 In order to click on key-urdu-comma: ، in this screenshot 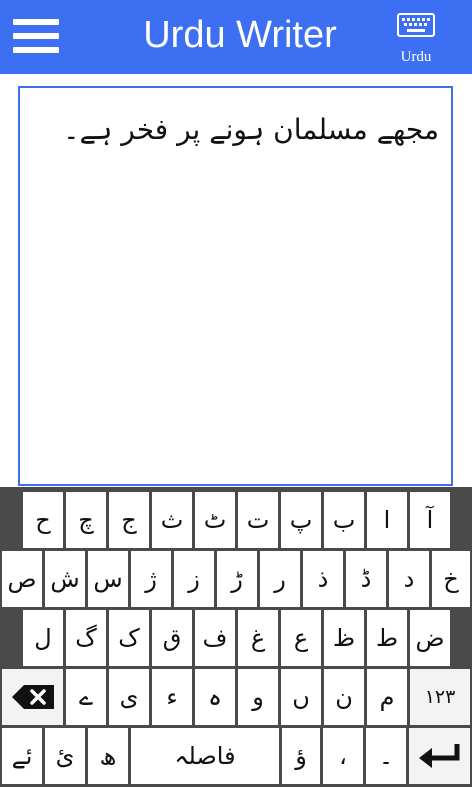, I will do `click(343, 756)`.